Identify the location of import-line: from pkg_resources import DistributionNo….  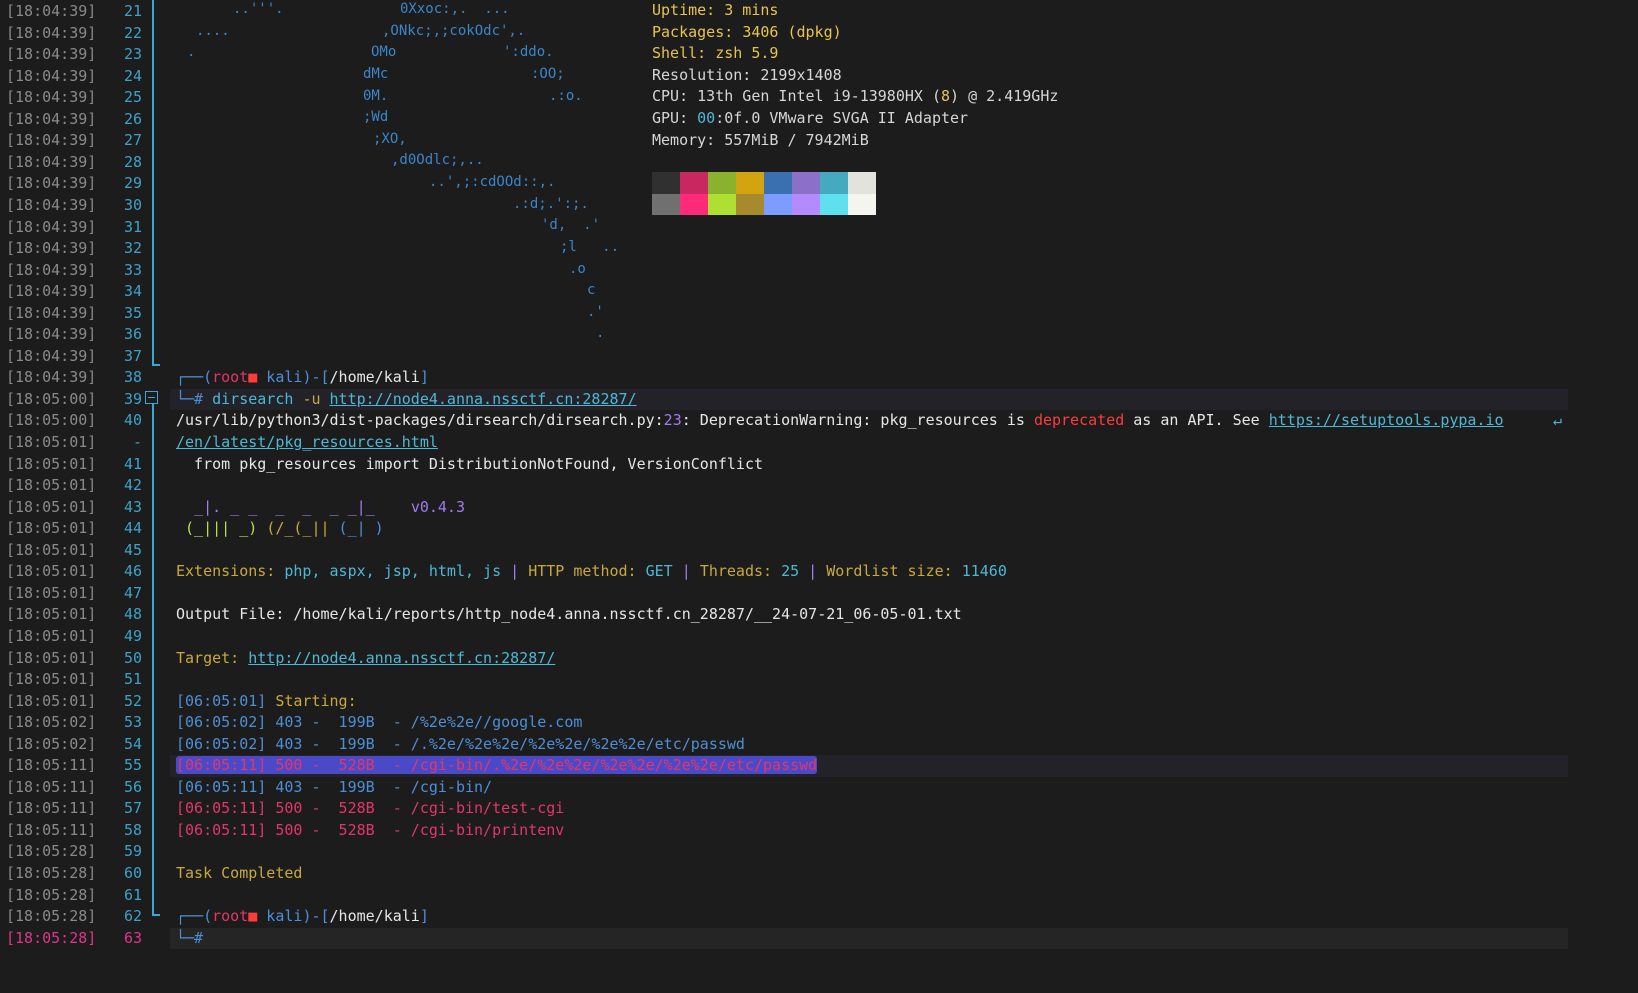
(869, 465).